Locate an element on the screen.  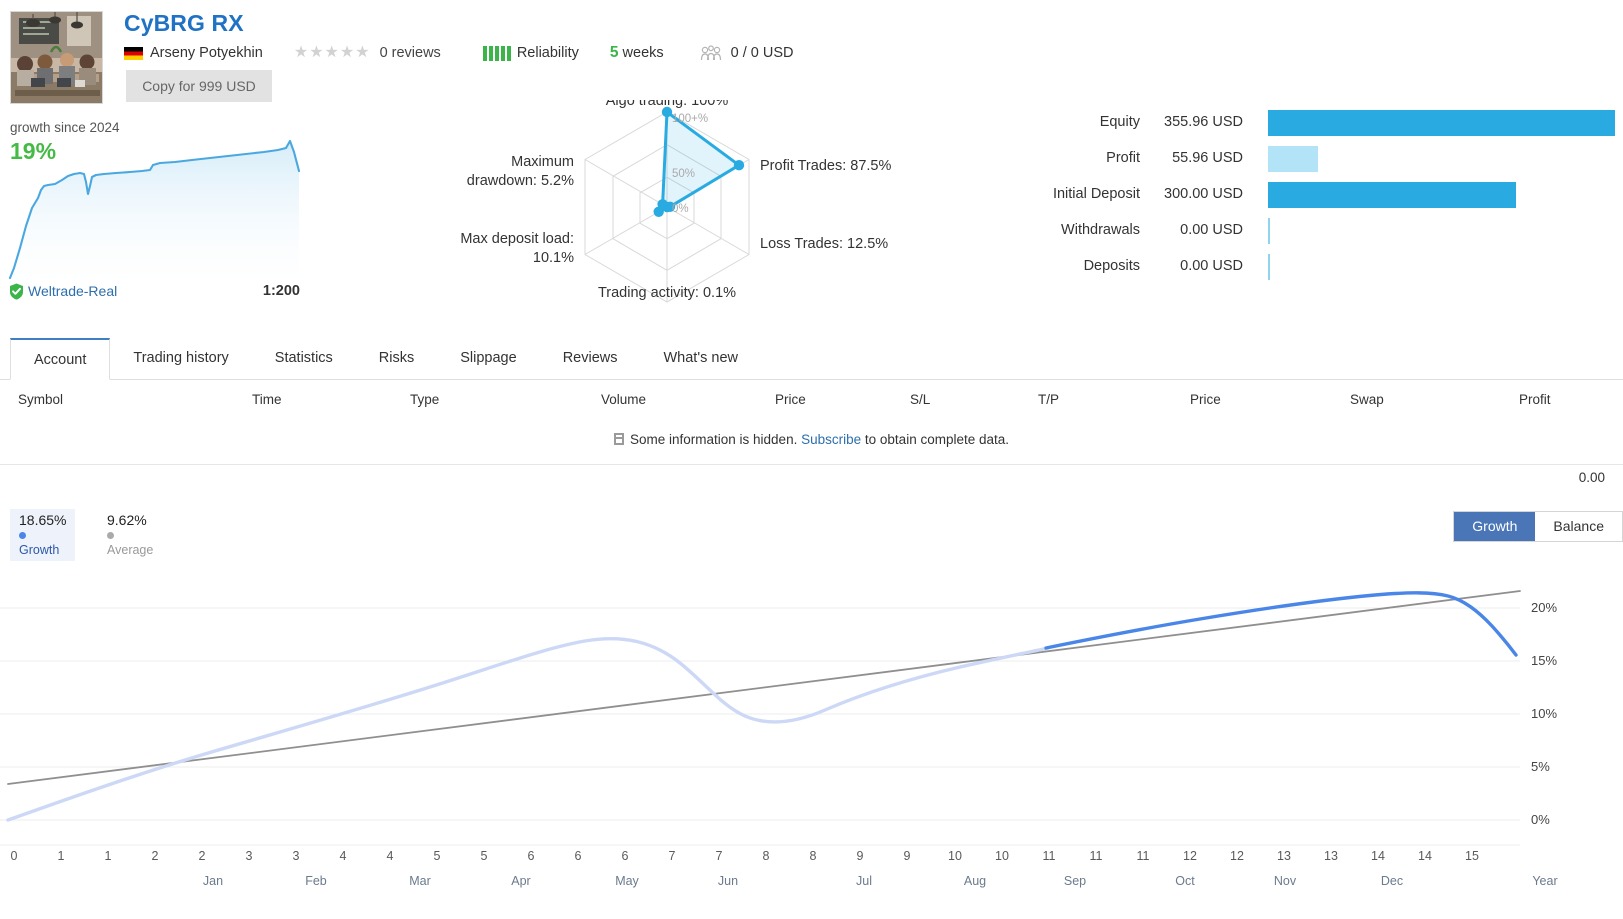
column-header-profit: Profit is located at coordinates (1535, 399).